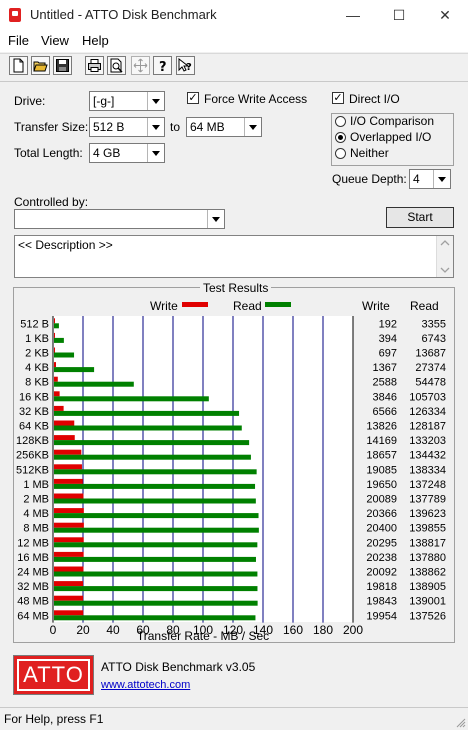  I want to click on status-text: For Help, press F1, so click(54, 719).